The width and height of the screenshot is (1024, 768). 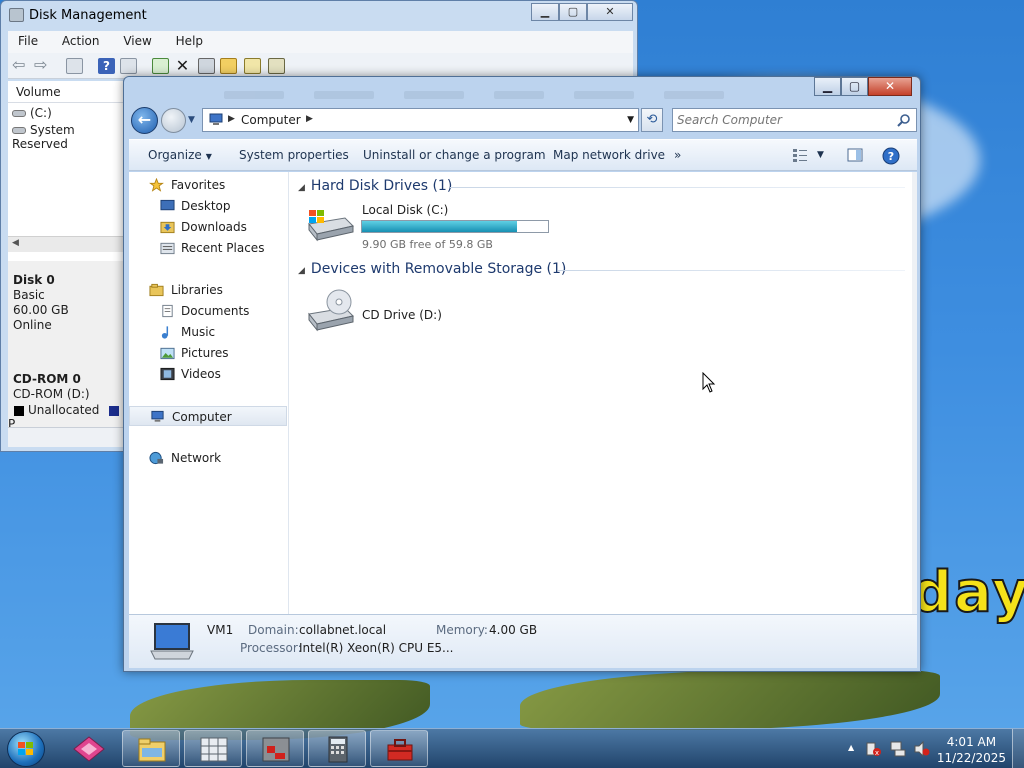 What do you see at coordinates (731, 270) in the screenshot?
I see `group-divider` at bounding box center [731, 270].